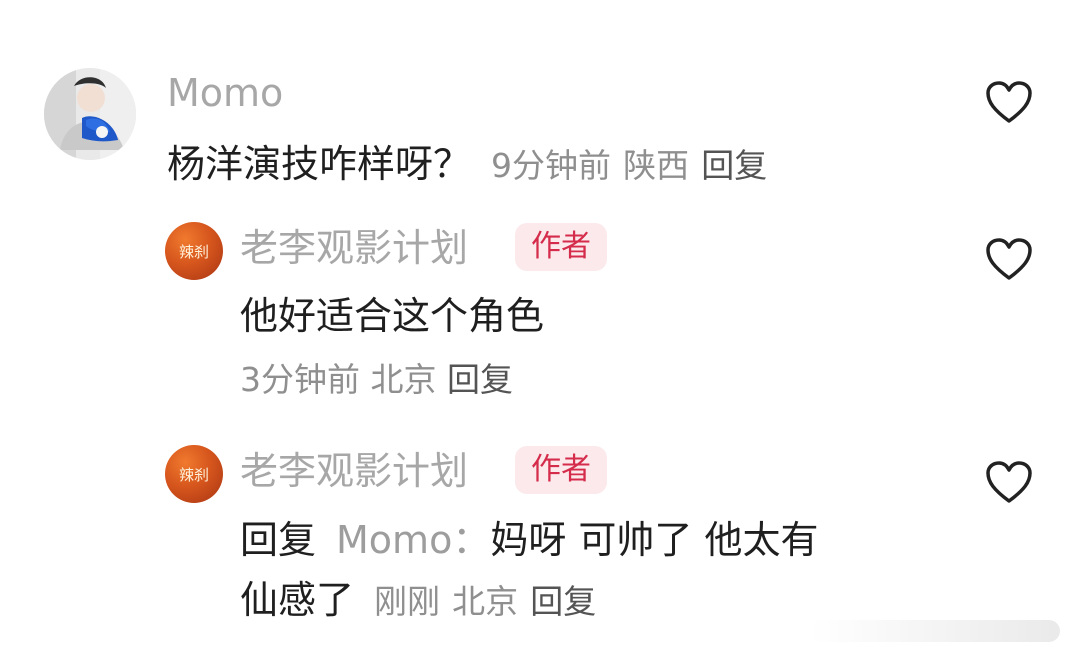 The image size is (1080, 654). Describe the element at coordinates (654, 540) in the screenshot. I see `reply-body-line-1: 妈呀 可帅了 他太有` at that location.